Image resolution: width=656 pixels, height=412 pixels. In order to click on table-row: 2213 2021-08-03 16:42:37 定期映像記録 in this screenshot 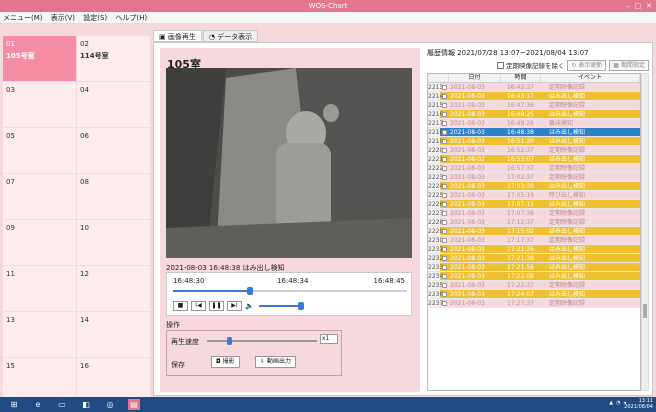, I will do `click(534, 87)`.